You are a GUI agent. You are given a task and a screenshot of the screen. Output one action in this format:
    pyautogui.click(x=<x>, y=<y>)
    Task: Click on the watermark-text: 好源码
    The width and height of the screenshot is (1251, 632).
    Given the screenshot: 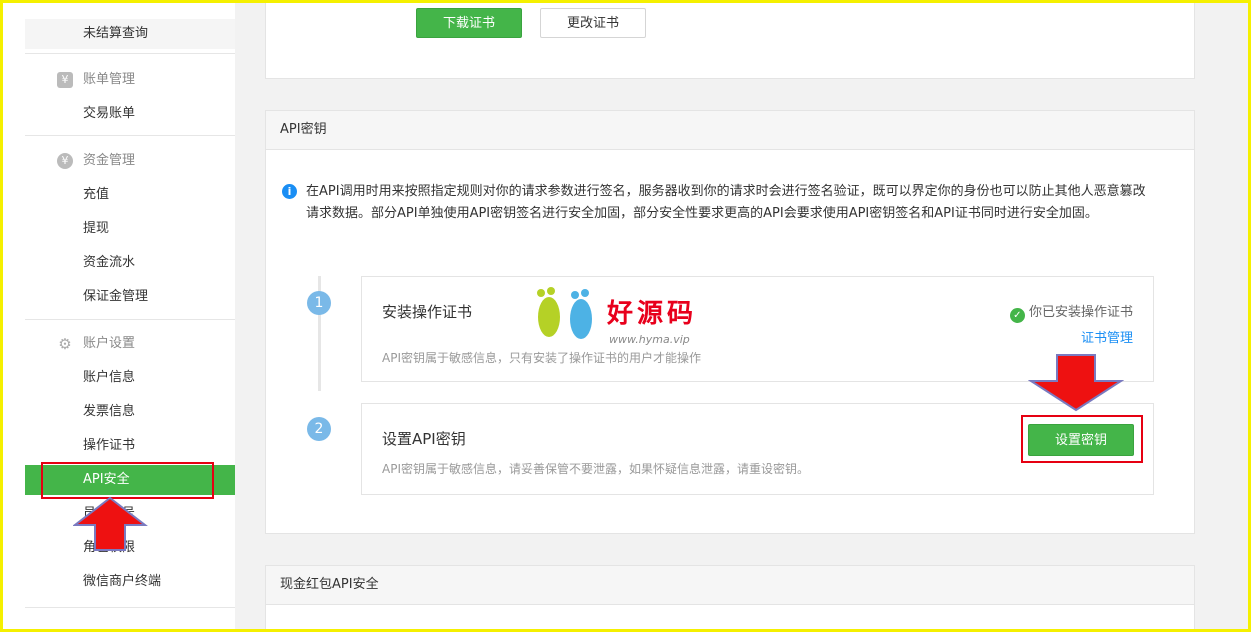 What is the action you would take?
    pyautogui.click(x=652, y=314)
    